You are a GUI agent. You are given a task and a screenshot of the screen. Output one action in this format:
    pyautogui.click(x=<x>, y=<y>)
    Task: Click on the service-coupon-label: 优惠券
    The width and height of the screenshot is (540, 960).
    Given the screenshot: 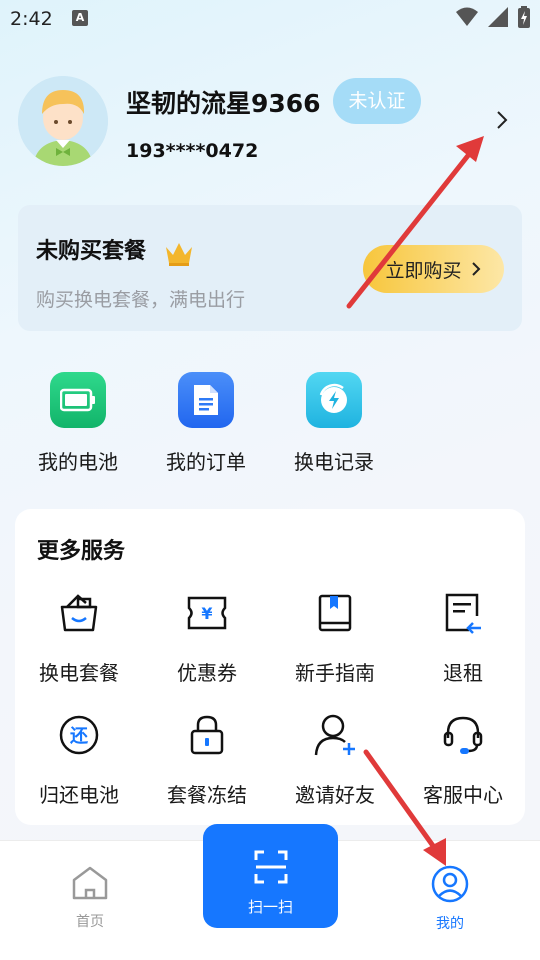 What is the action you would take?
    pyautogui.click(x=207, y=673)
    